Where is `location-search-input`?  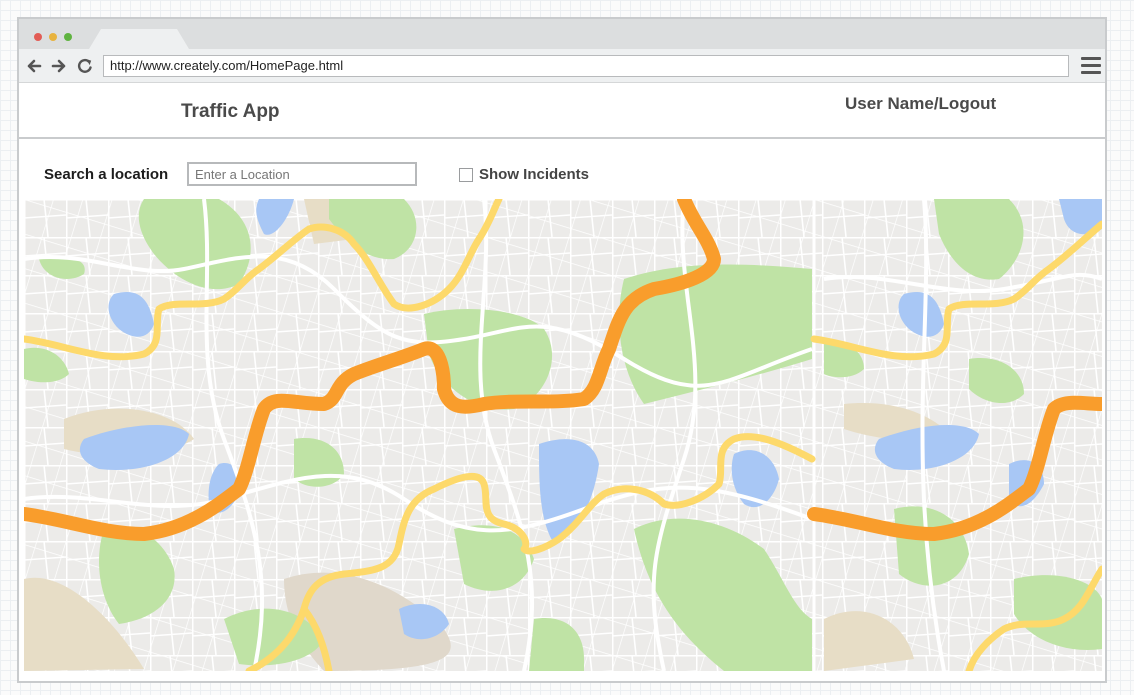 location-search-input is located at coordinates (302, 174).